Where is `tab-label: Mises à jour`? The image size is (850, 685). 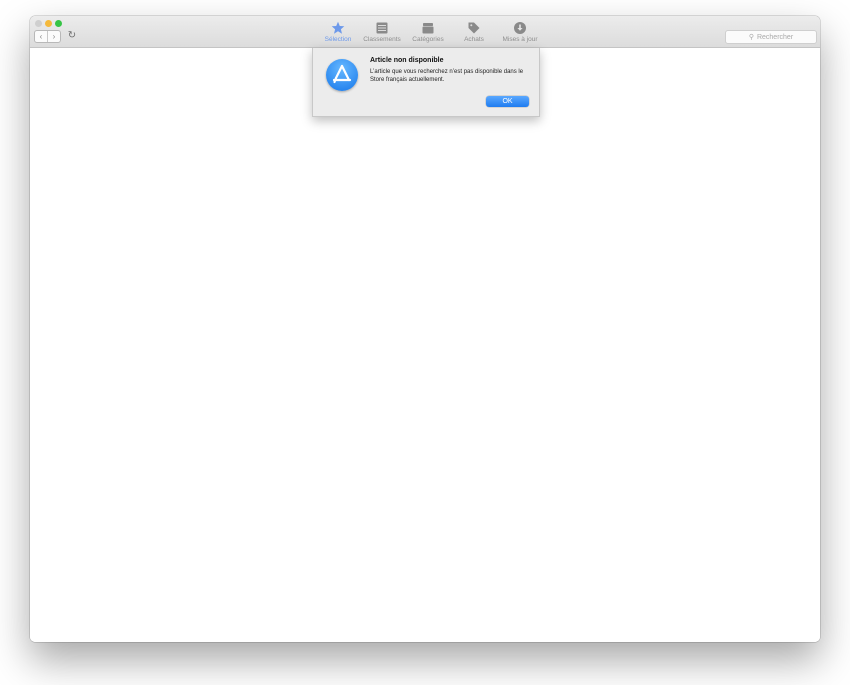 tab-label: Mises à jour is located at coordinates (520, 39).